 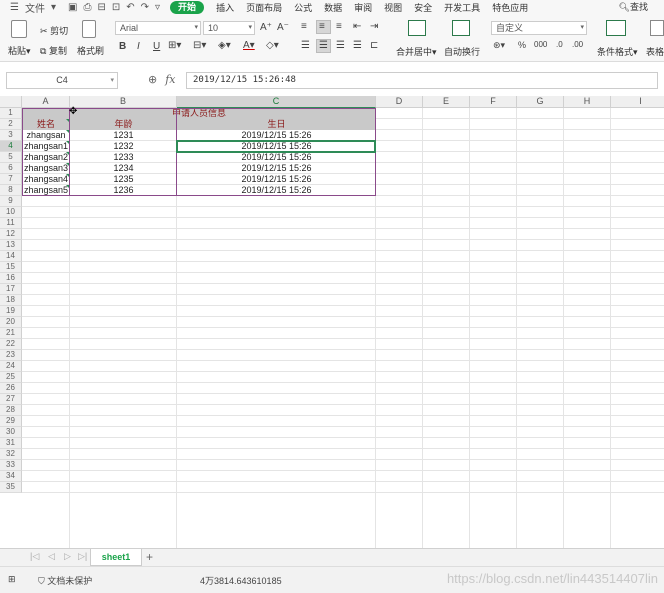 What do you see at coordinates (587, 102) in the screenshot?
I see `column-header-h: H` at bounding box center [587, 102].